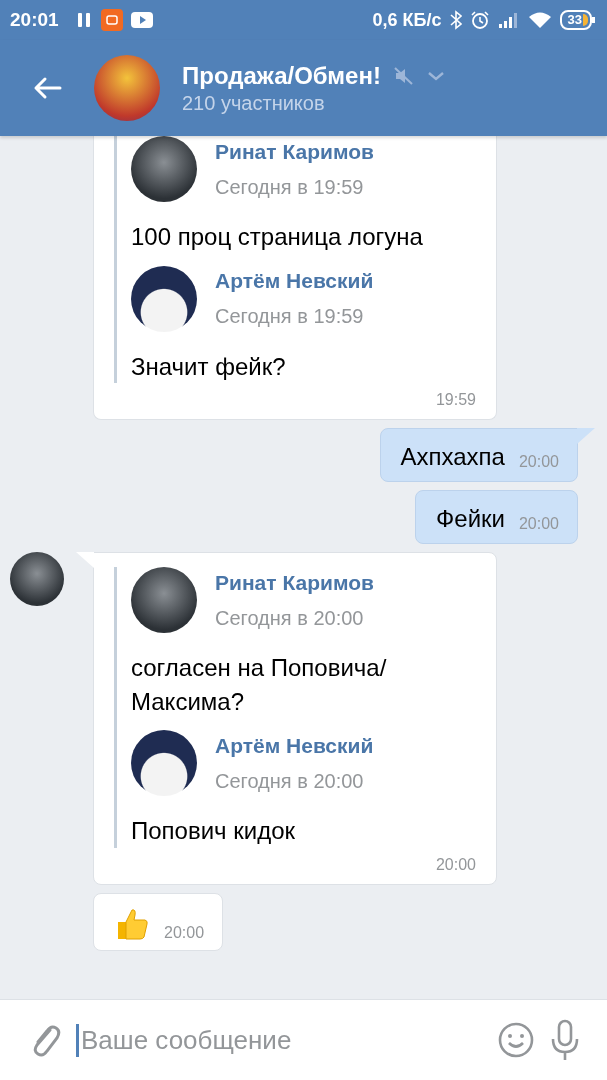 The image size is (607, 1080). I want to click on status-time: 20:01, so click(34, 20).